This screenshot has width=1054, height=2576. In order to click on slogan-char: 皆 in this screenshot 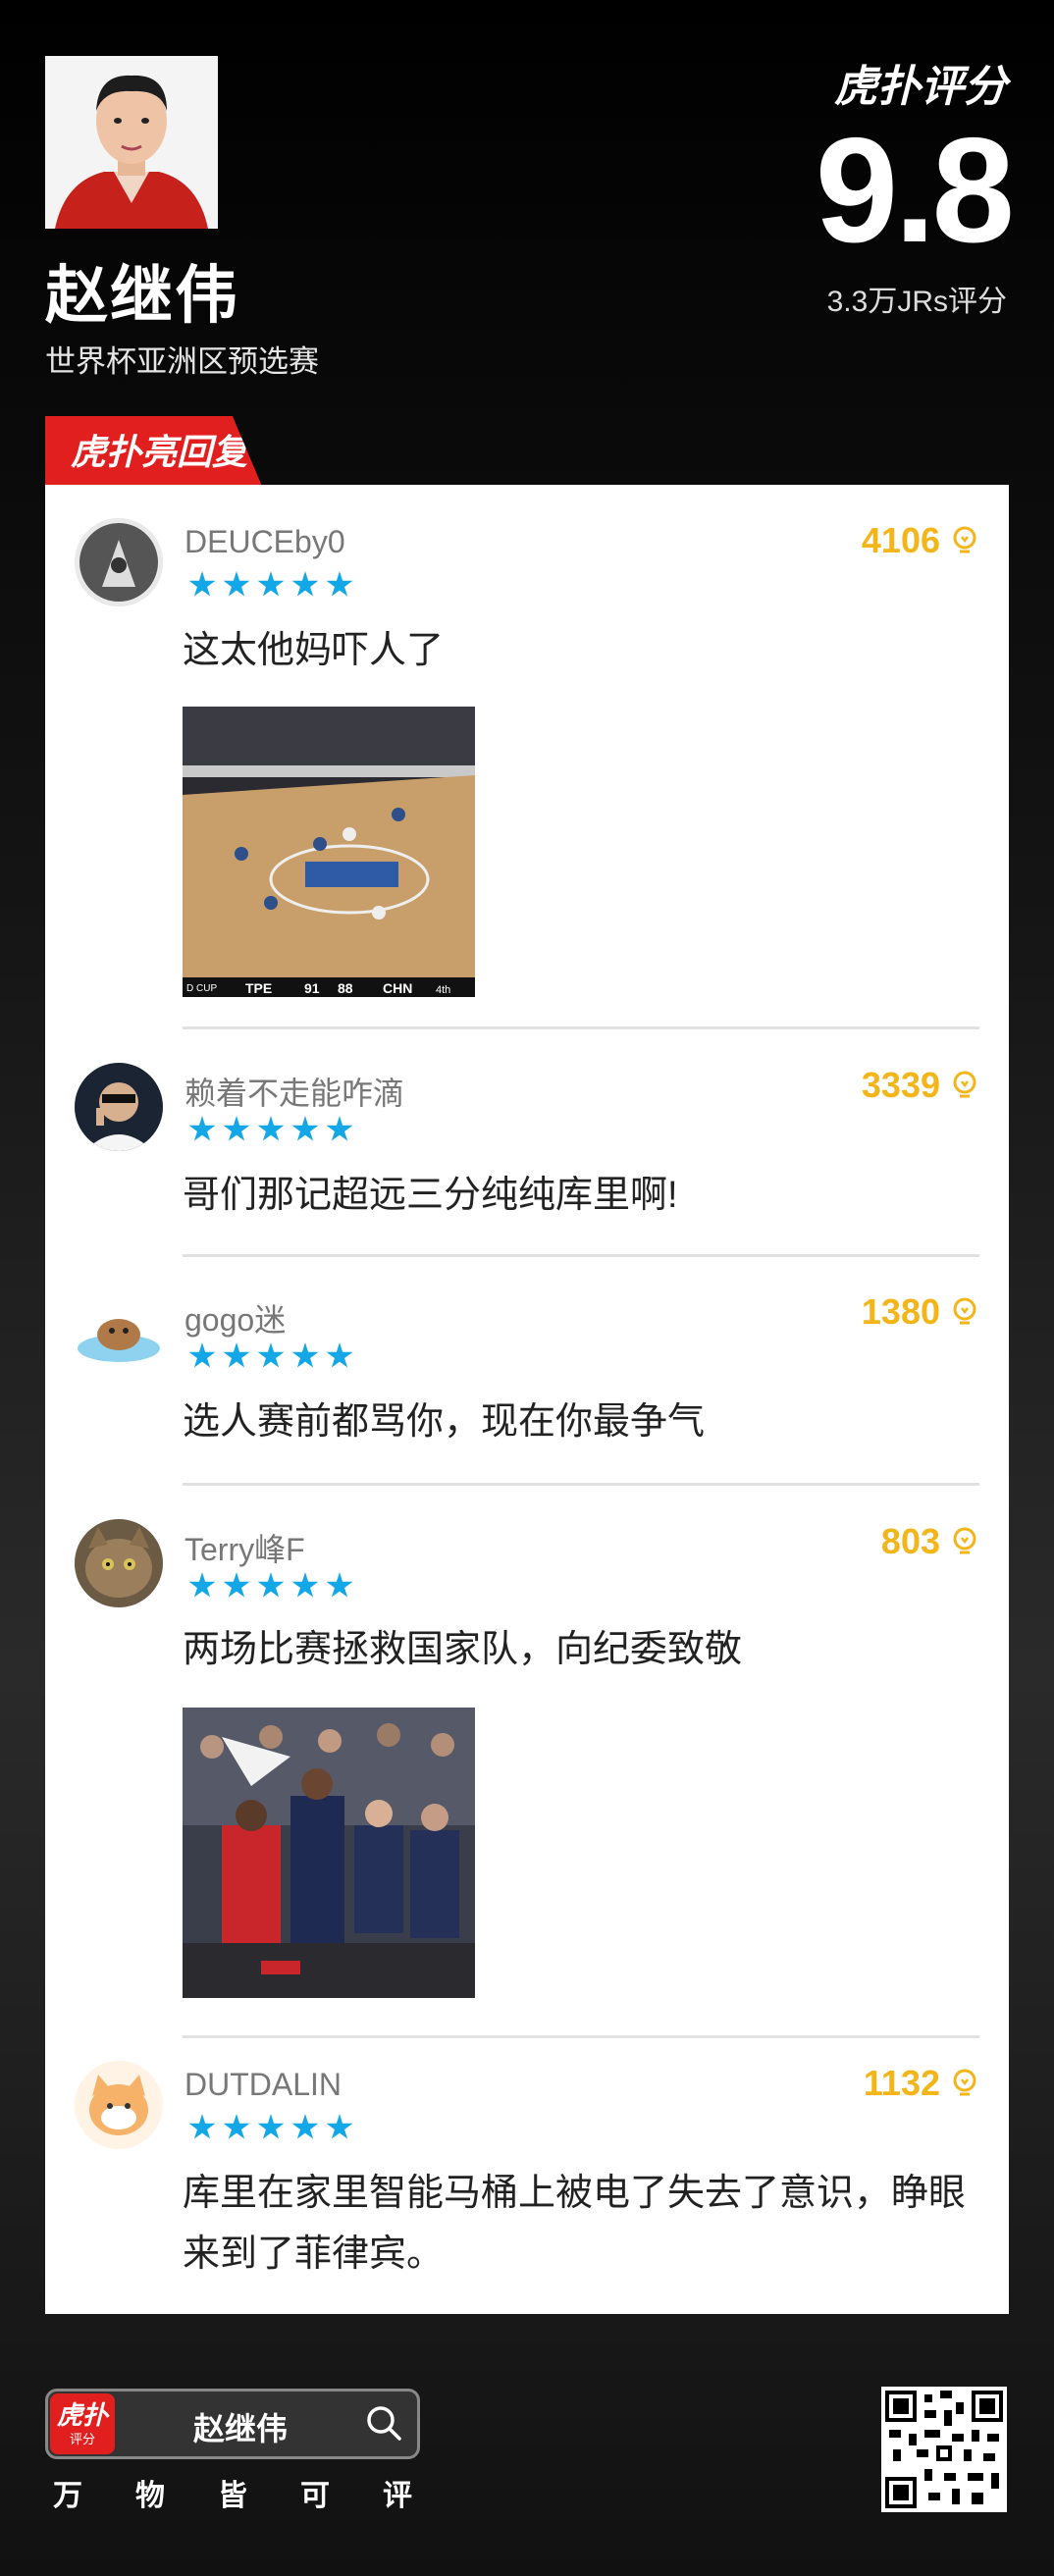, I will do `click(233, 2496)`.